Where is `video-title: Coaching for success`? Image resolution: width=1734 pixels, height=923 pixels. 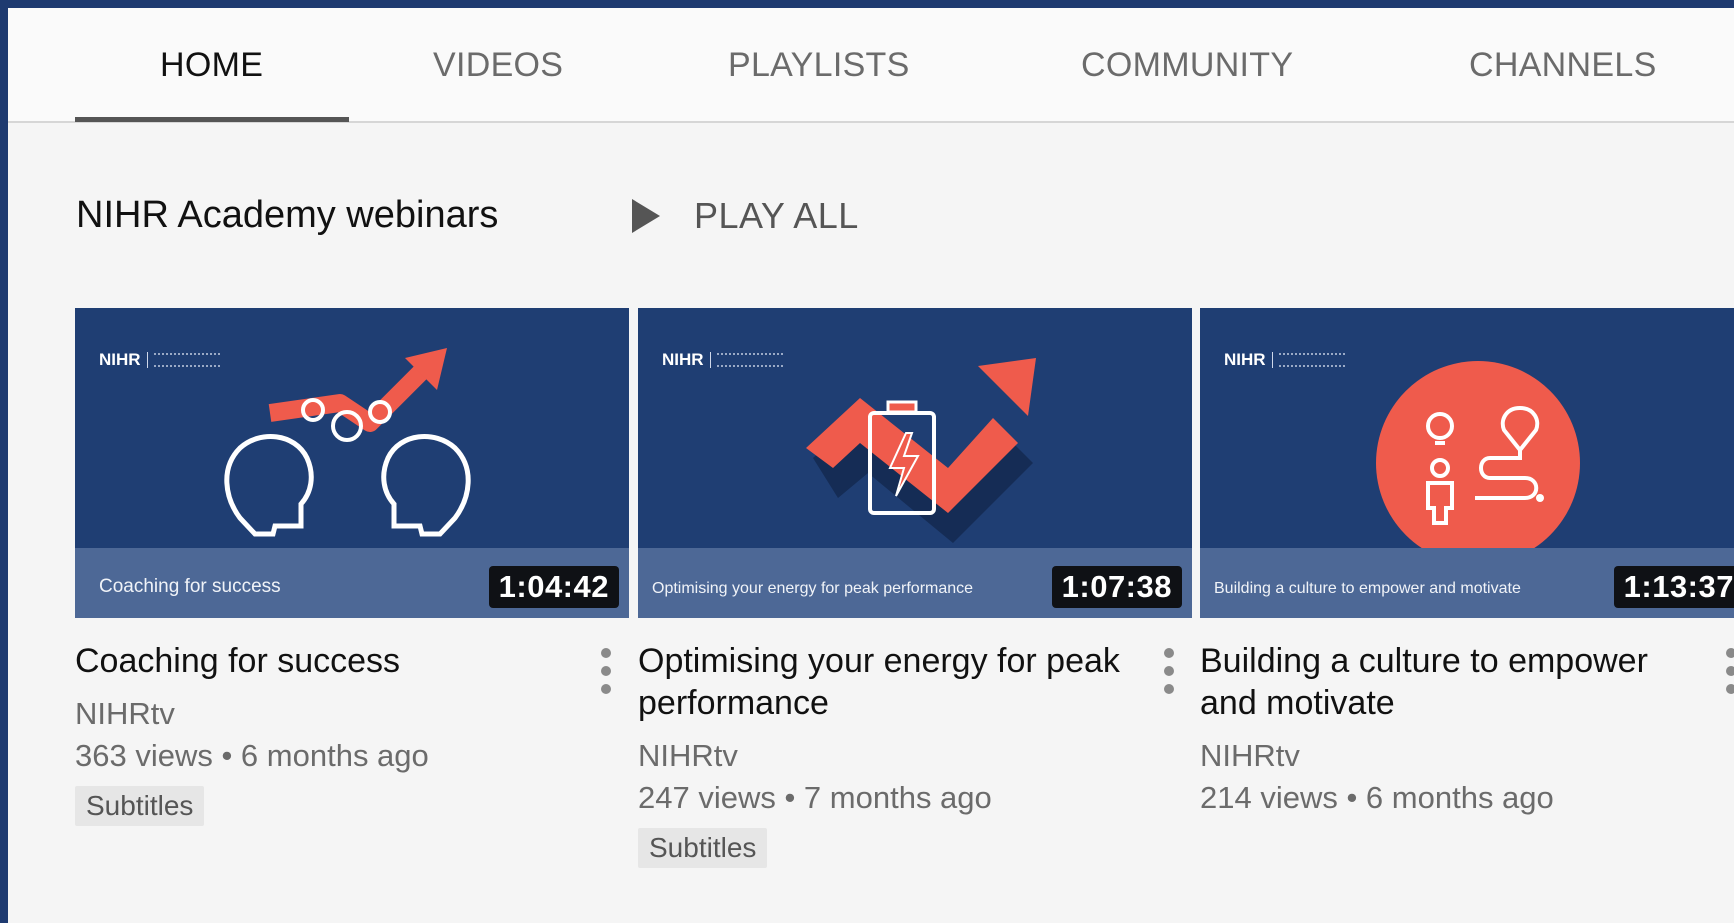
video-title: Coaching for success is located at coordinates (320, 661).